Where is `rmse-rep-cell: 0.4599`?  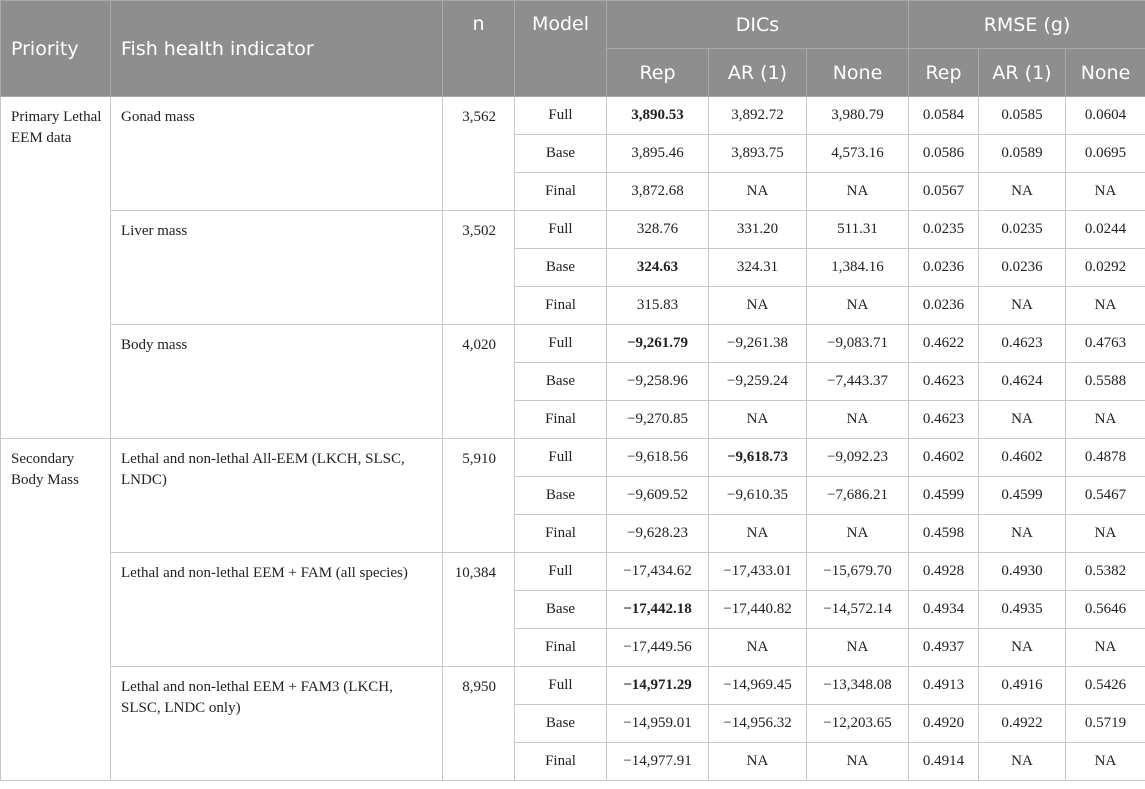 rmse-rep-cell: 0.4599 is located at coordinates (943, 495).